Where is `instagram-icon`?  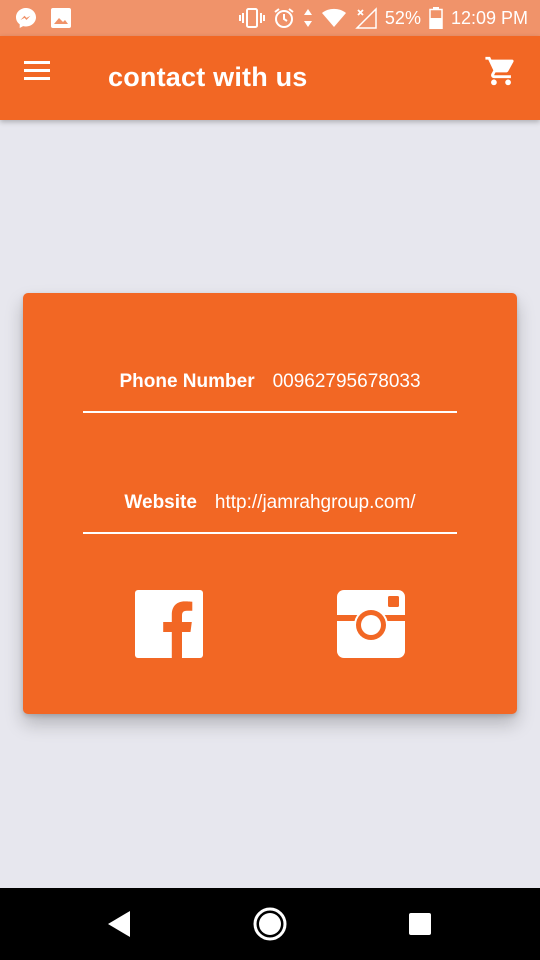 instagram-icon is located at coordinates (371, 624).